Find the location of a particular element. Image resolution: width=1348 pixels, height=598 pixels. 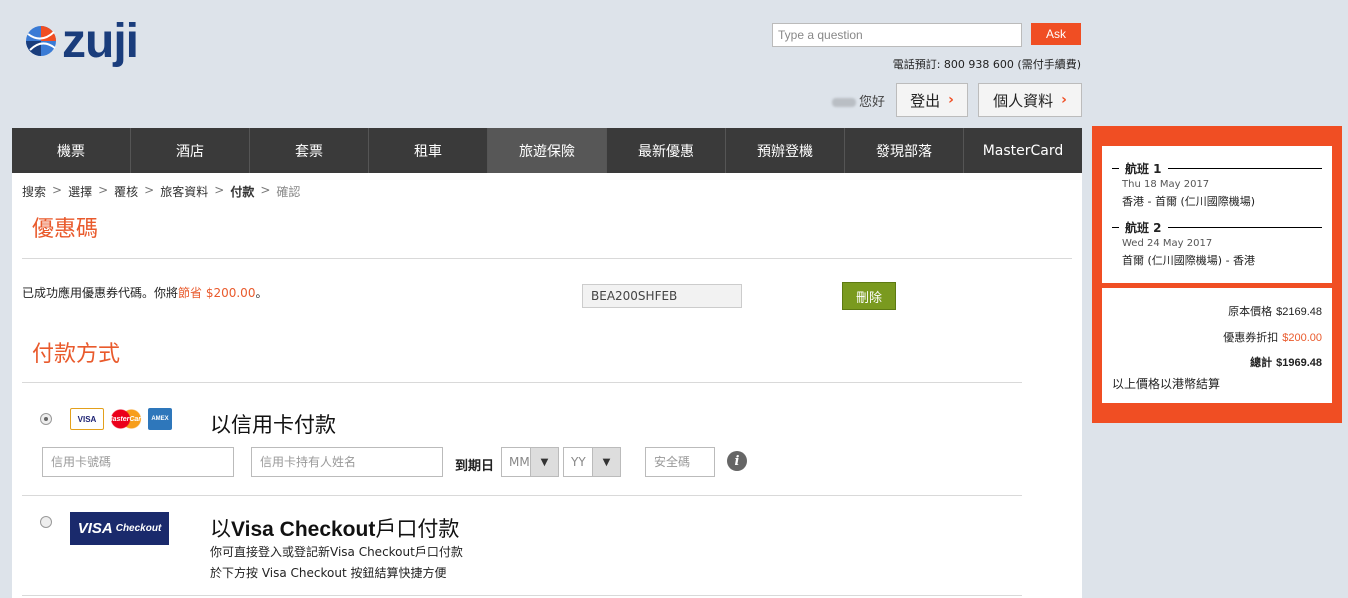

visa-checkout-radio is located at coordinates (46, 522).